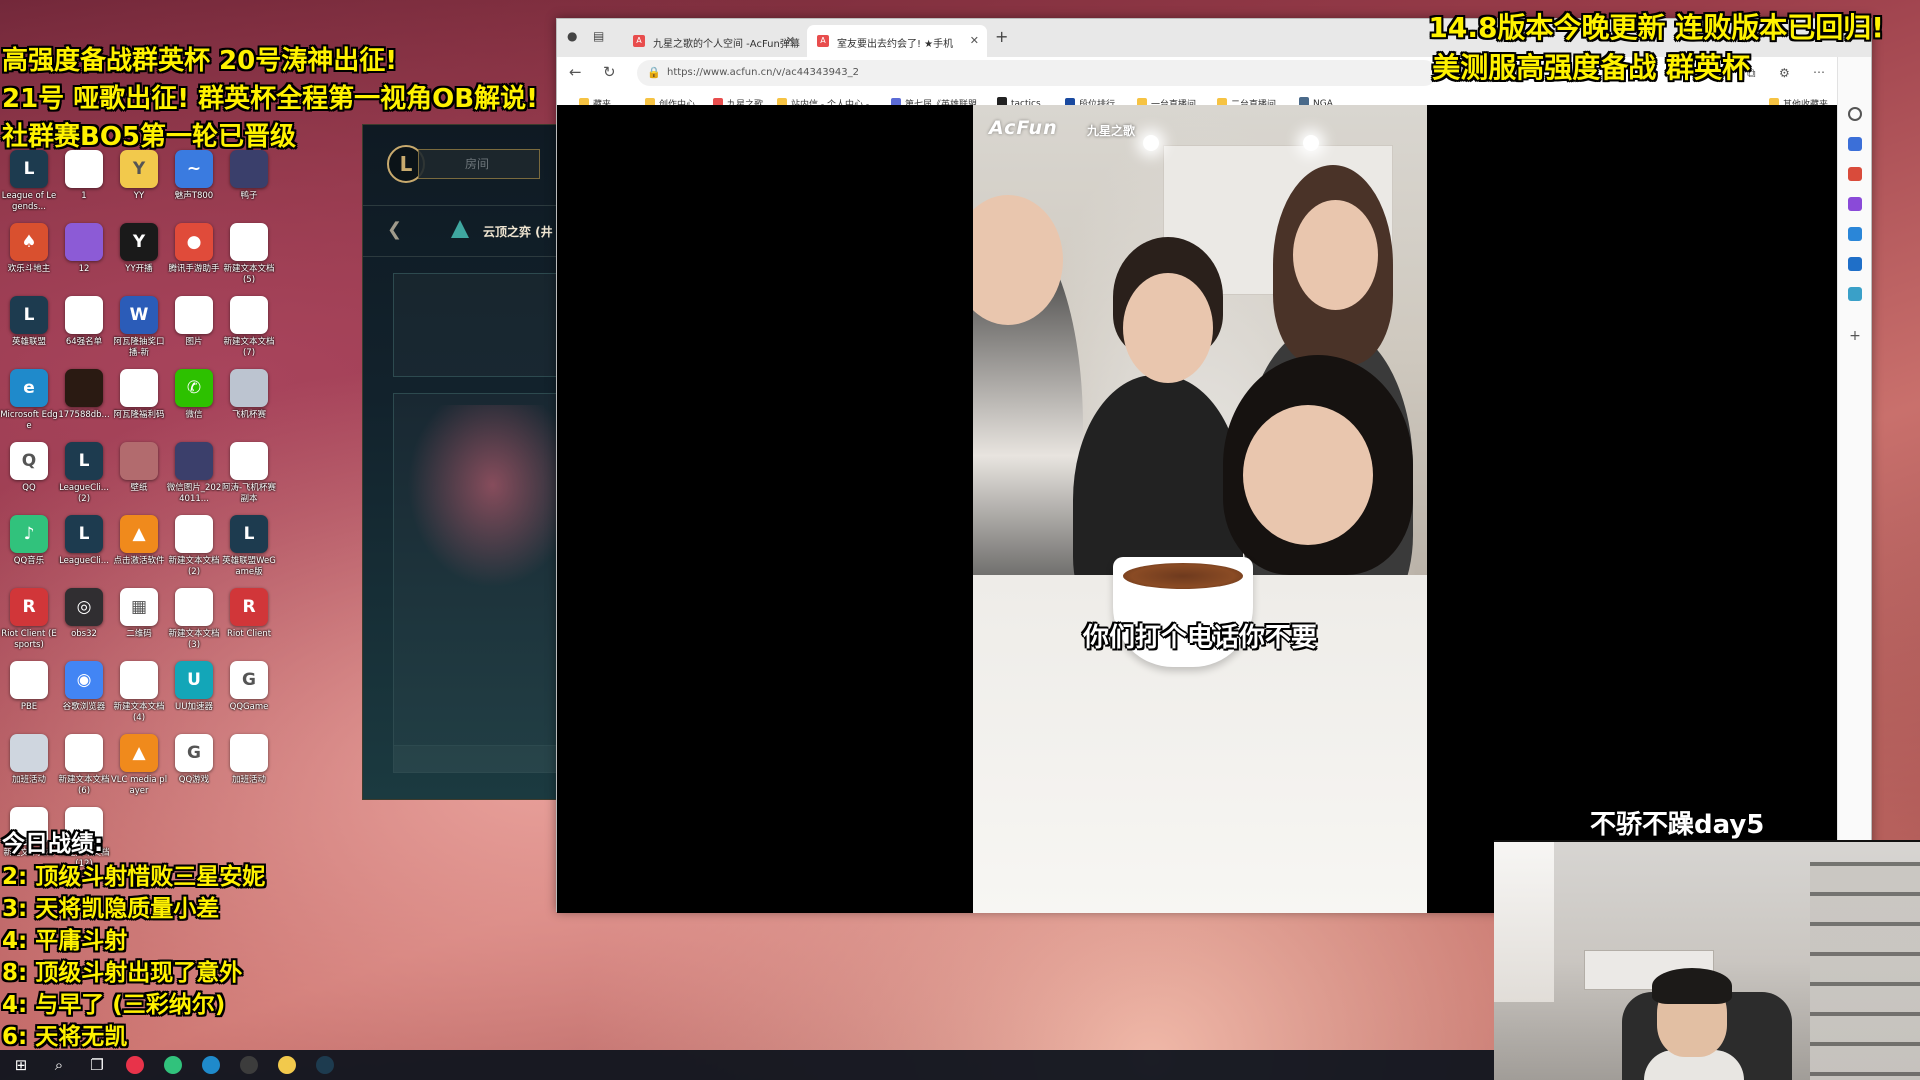  What do you see at coordinates (84, 169) in the screenshot?
I see `file-icon` at bounding box center [84, 169].